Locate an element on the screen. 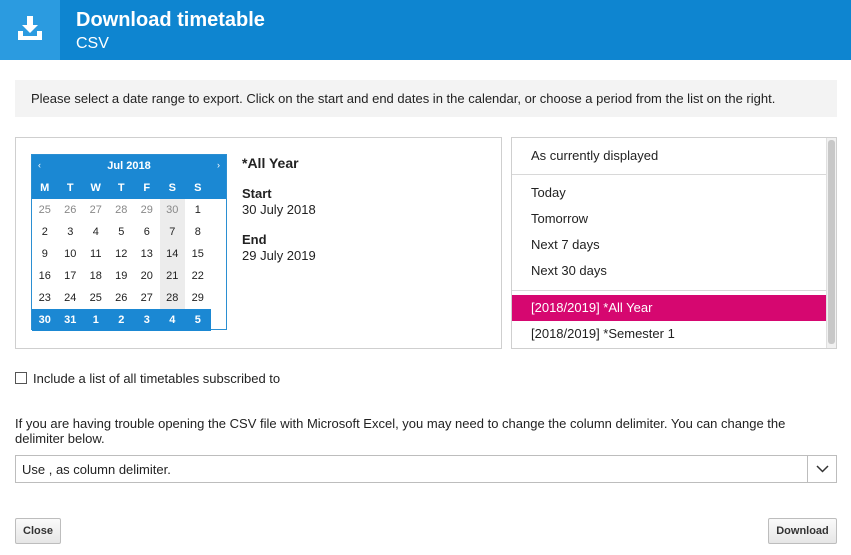 Image resolution: width=851 pixels, height=555 pixels. calendar-day: 9 is located at coordinates (45, 254).